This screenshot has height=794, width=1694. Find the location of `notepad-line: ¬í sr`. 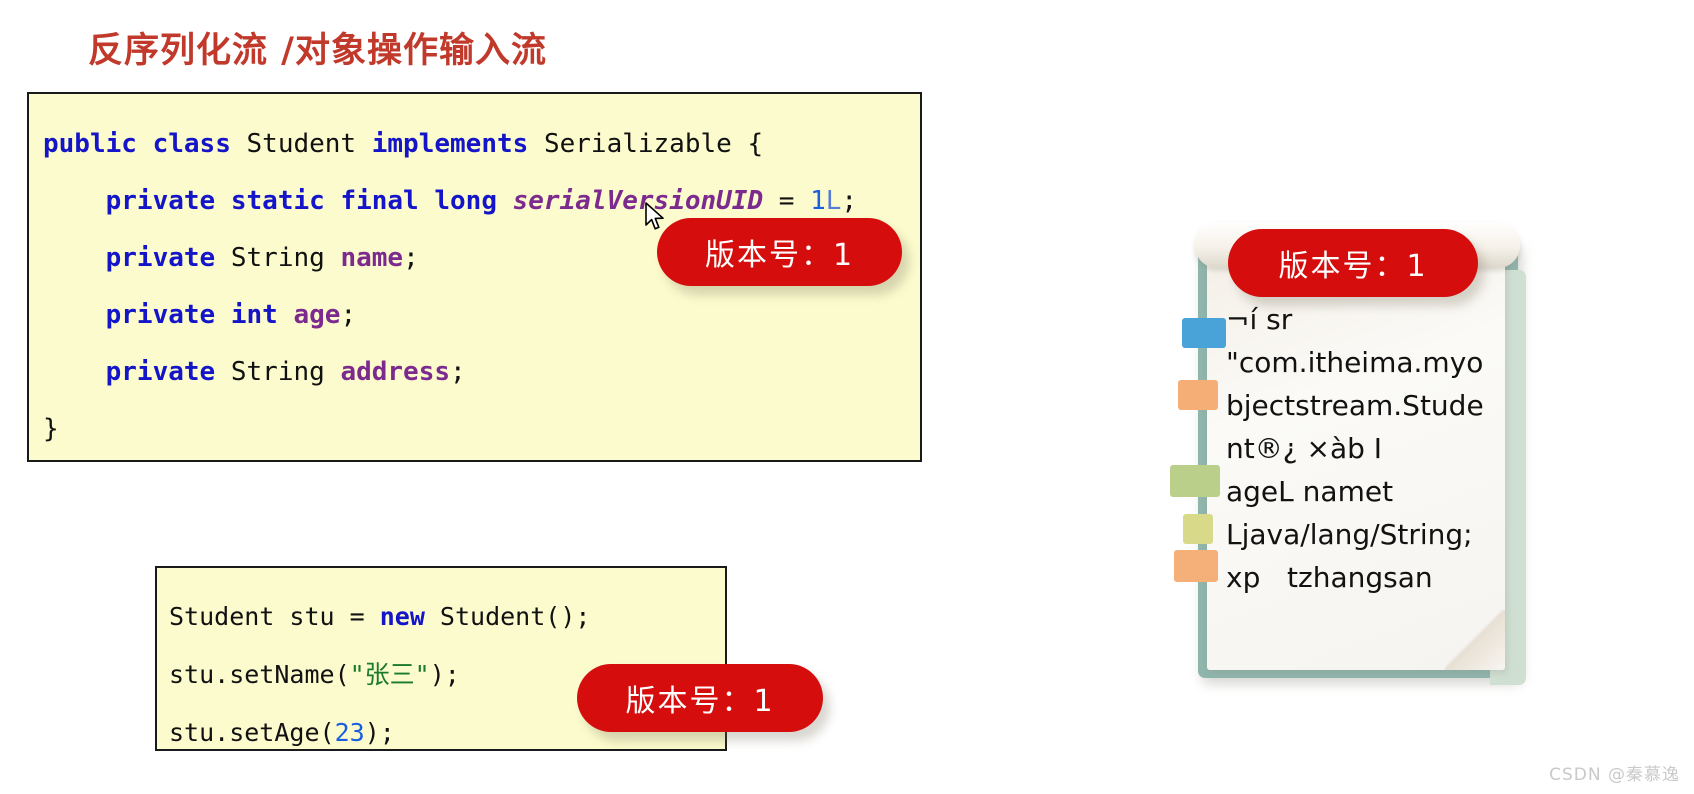

notepad-line: ¬í sr is located at coordinates (1259, 319).